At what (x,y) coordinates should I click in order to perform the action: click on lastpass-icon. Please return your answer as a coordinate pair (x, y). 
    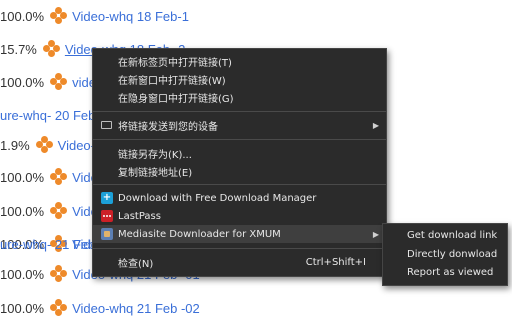
    Looking at the image, I should click on (107, 216).